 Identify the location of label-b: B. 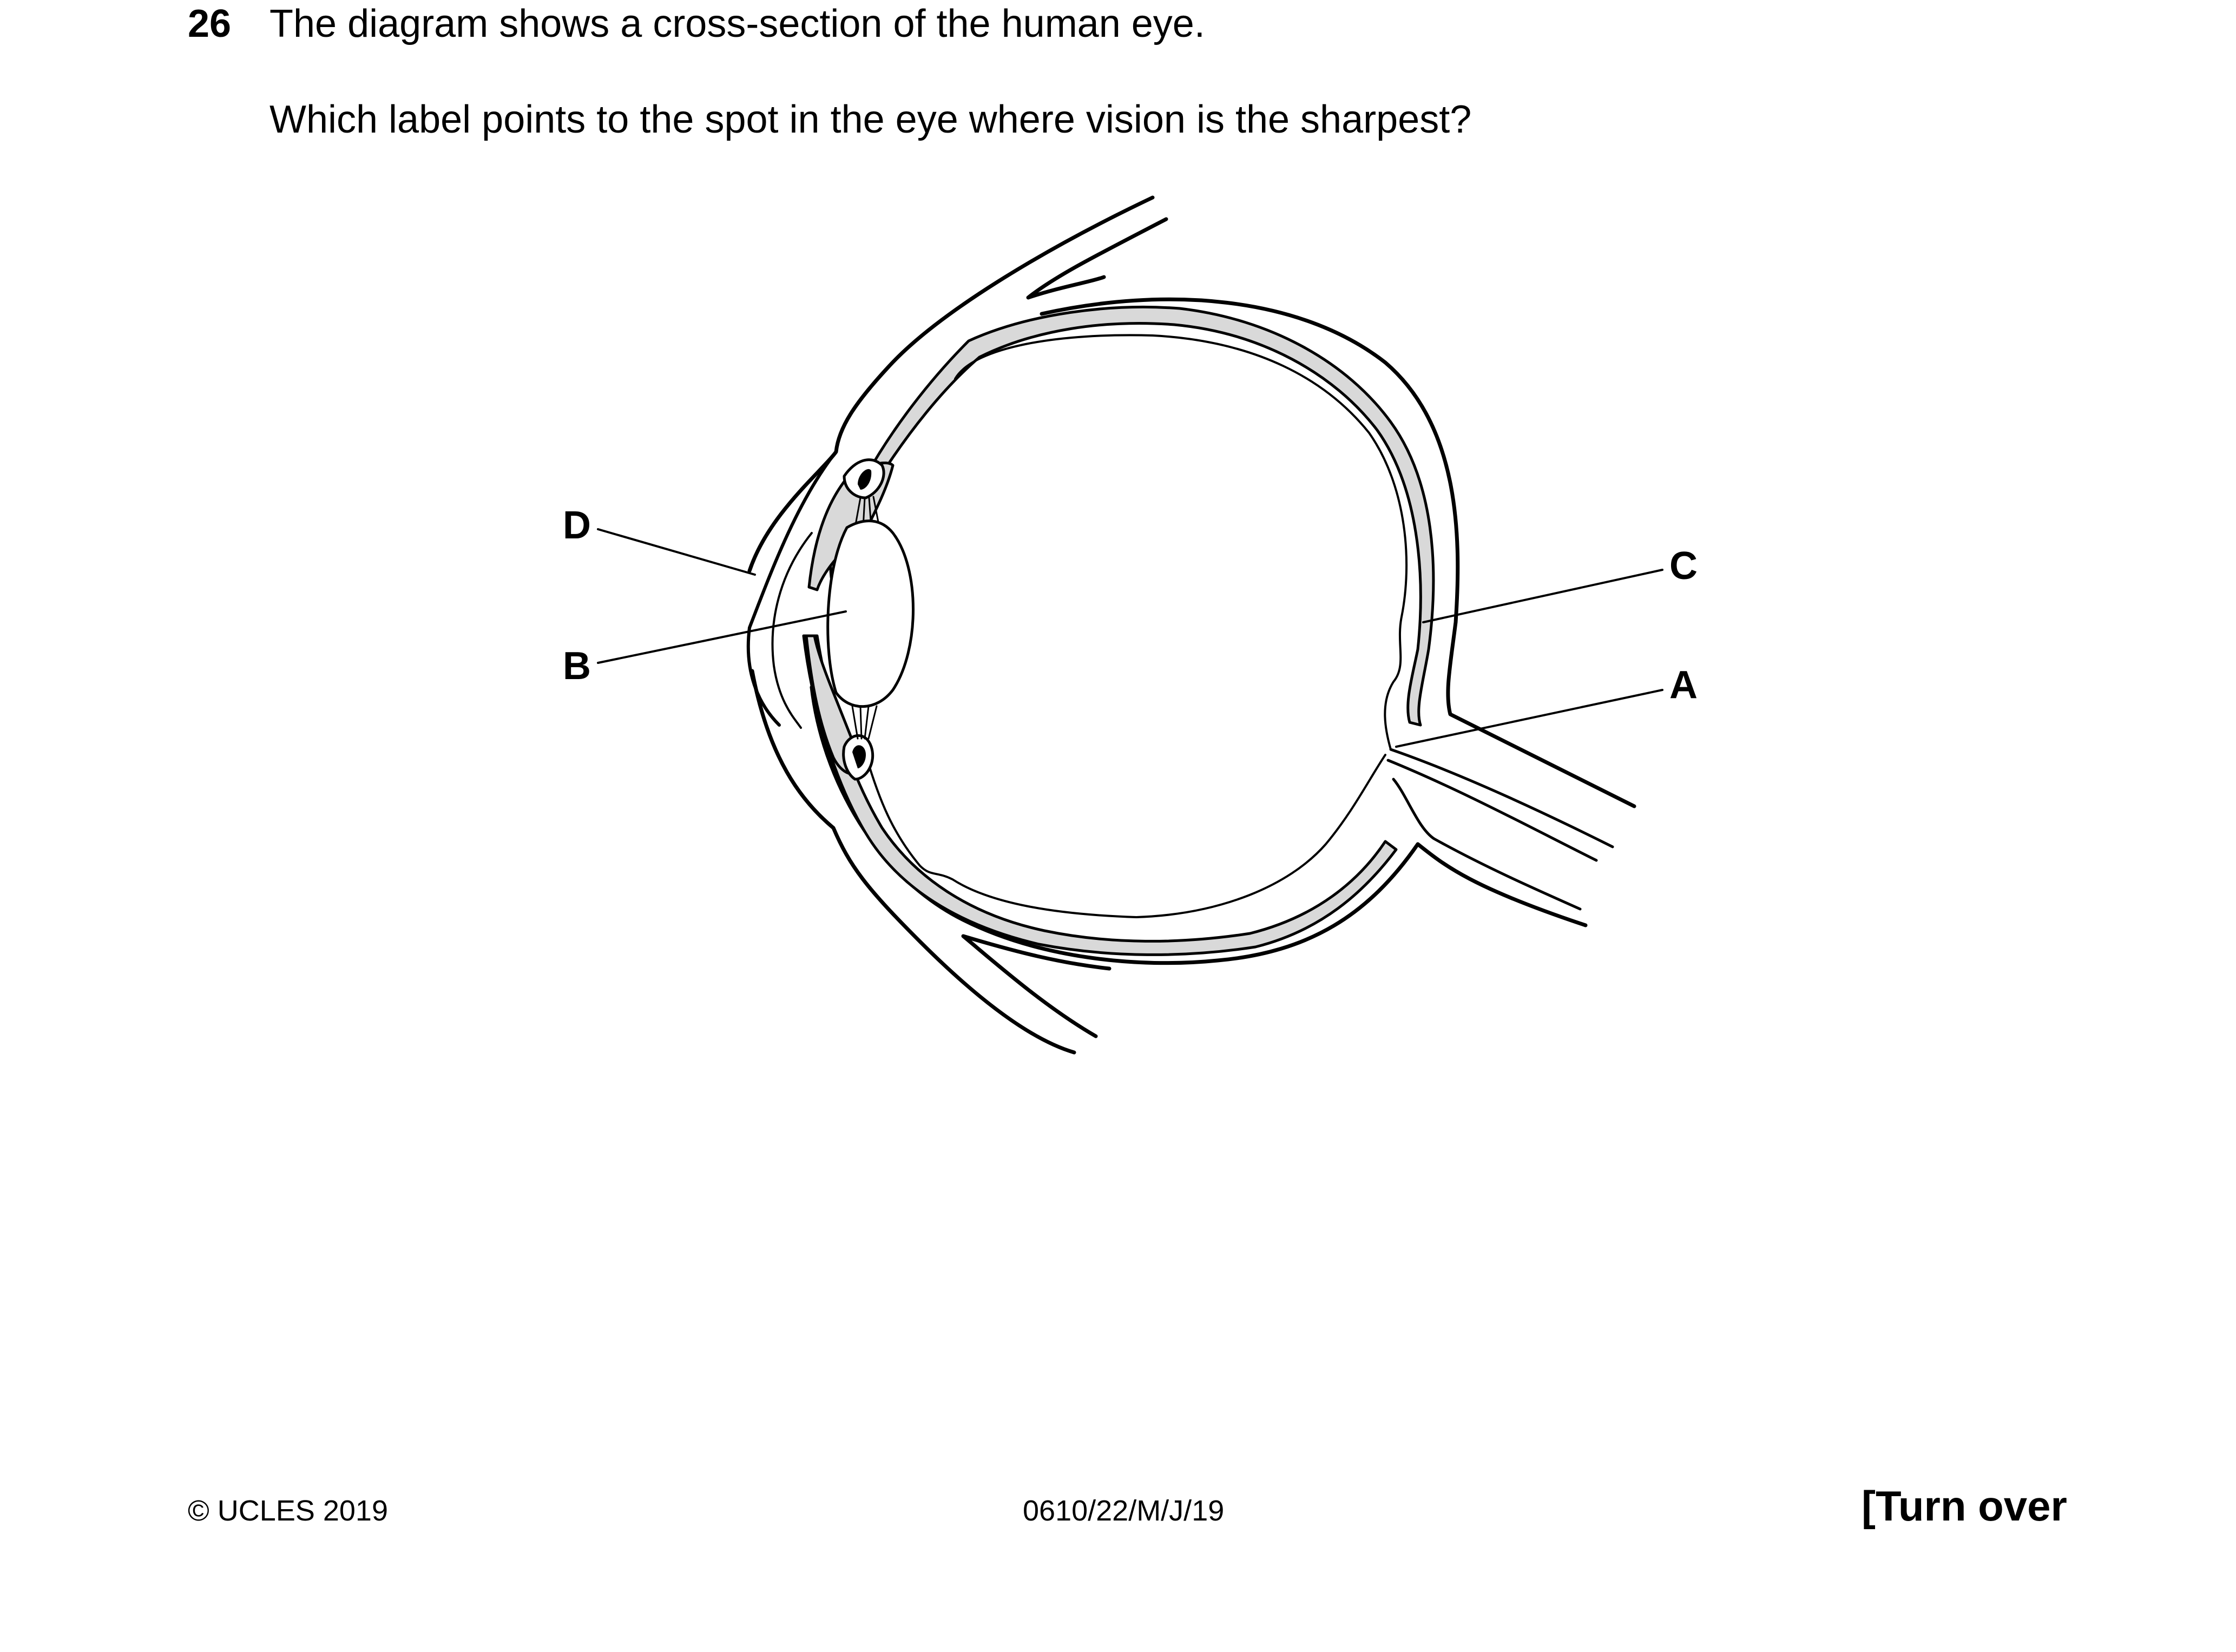
(577, 666).